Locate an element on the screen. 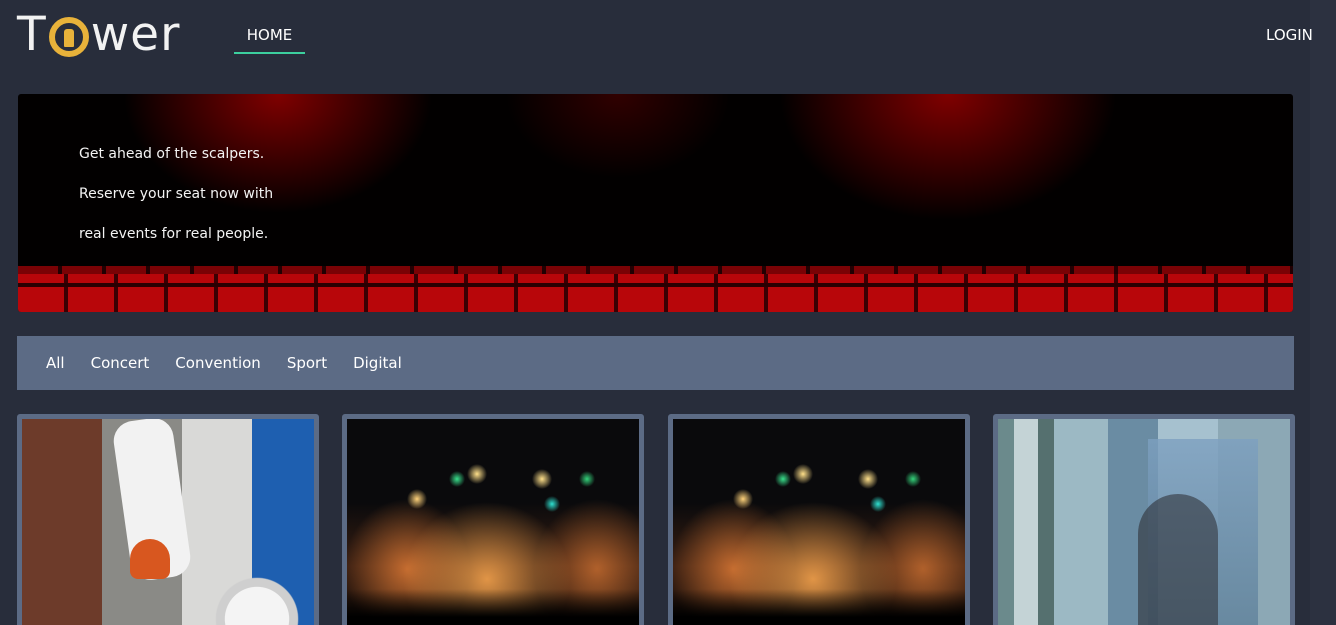 The width and height of the screenshot is (1336, 625). nav-home-link: HOME is located at coordinates (269, 38).